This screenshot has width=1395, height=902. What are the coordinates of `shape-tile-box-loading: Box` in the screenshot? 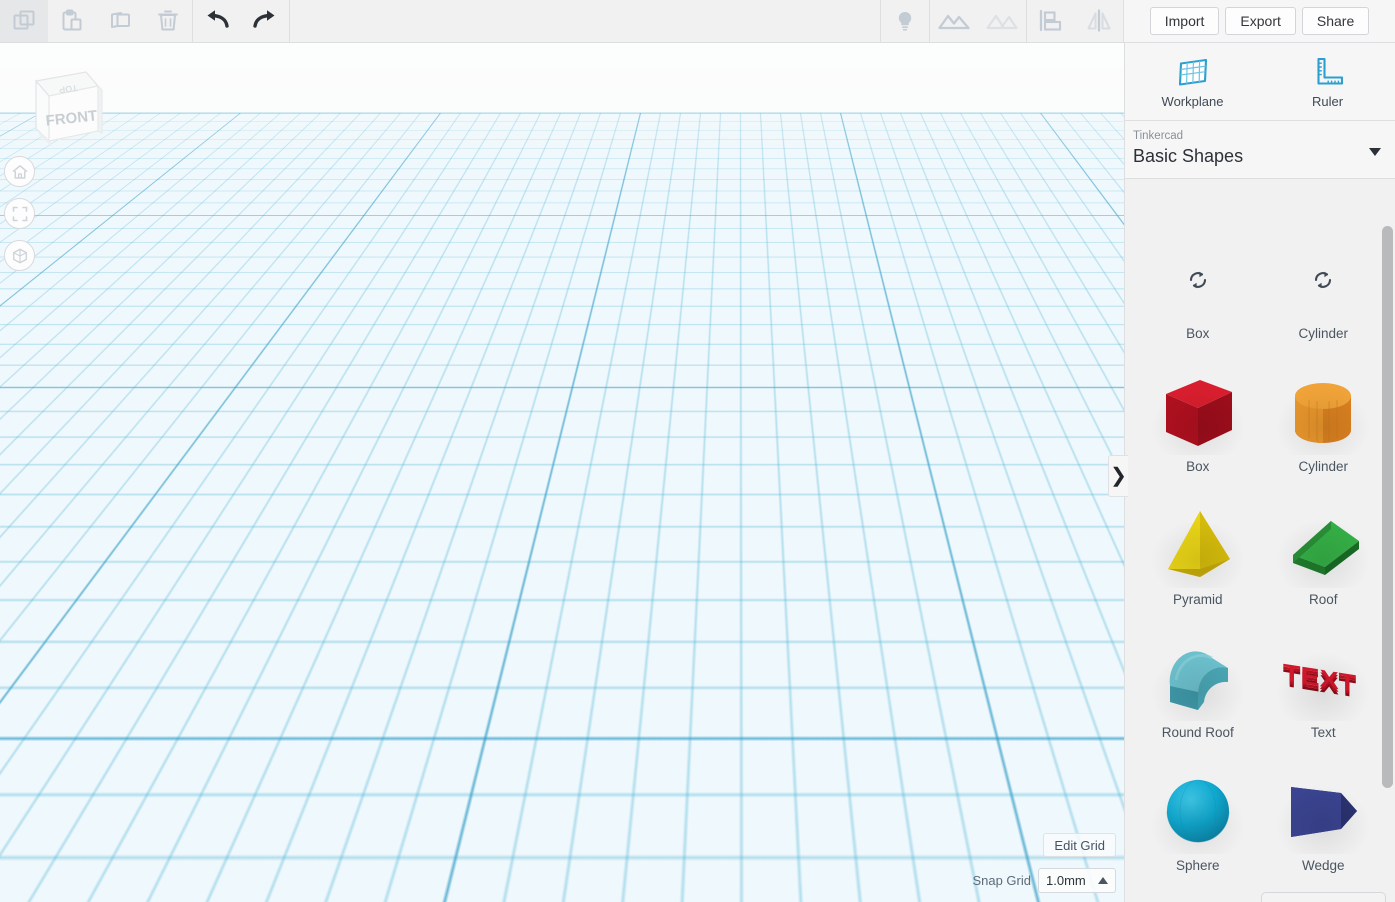 It's located at (1198, 293).